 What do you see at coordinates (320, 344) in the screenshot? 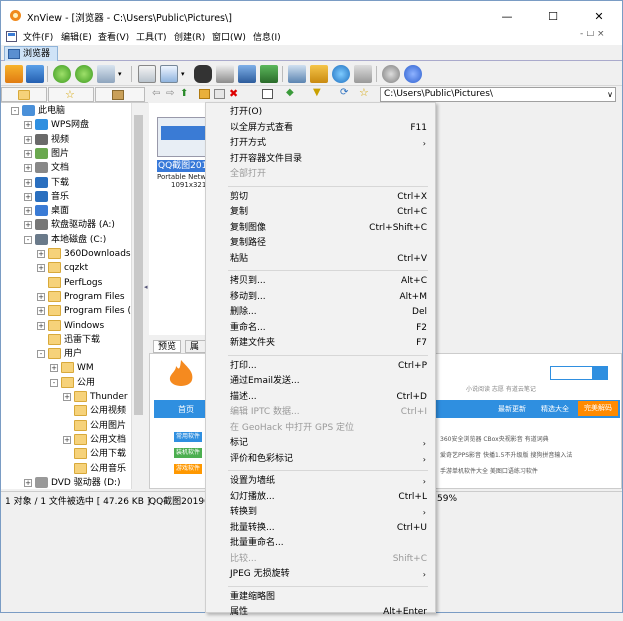
I see `context-menu-item: 新建文件夹 F7` at bounding box center [320, 344].